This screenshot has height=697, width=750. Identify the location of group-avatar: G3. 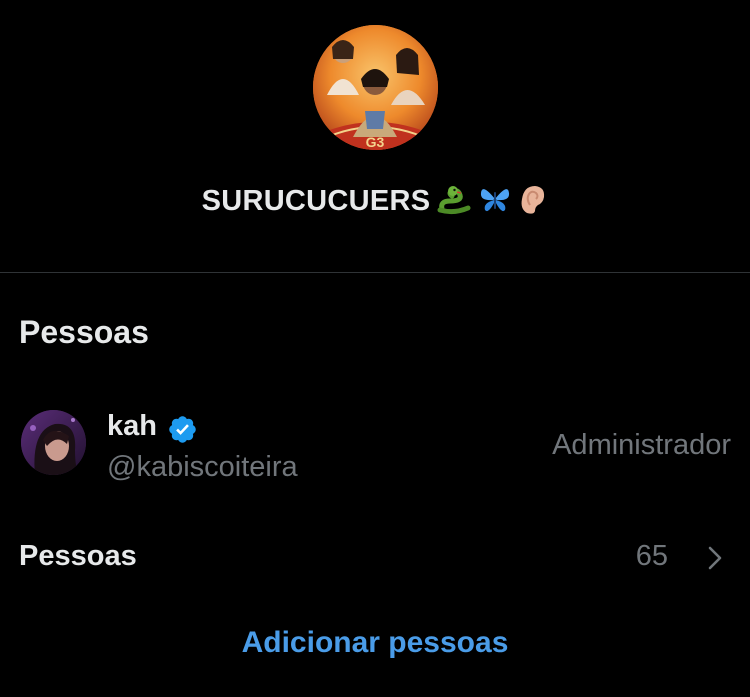
(375, 87).